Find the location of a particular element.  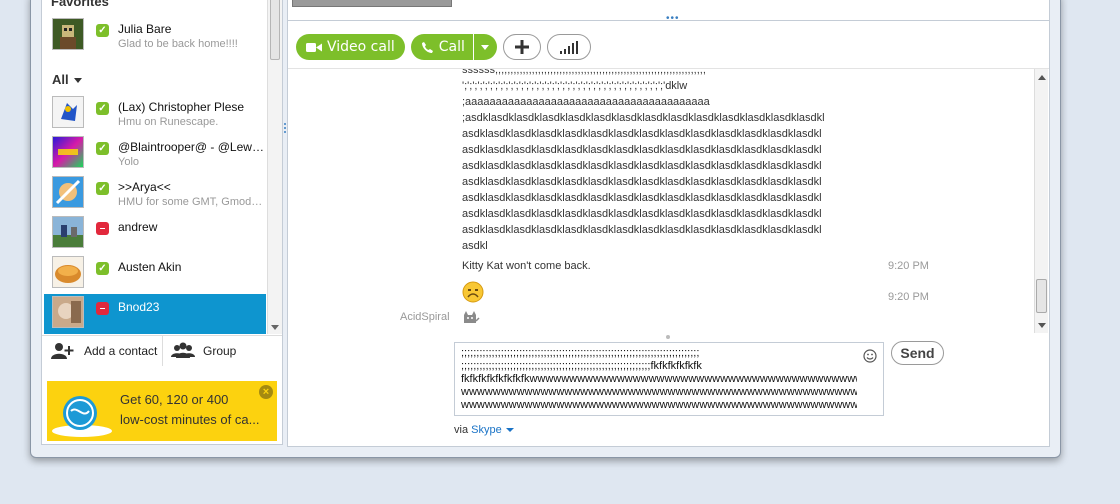

sad-face-emoticon-icon is located at coordinates (473, 292).